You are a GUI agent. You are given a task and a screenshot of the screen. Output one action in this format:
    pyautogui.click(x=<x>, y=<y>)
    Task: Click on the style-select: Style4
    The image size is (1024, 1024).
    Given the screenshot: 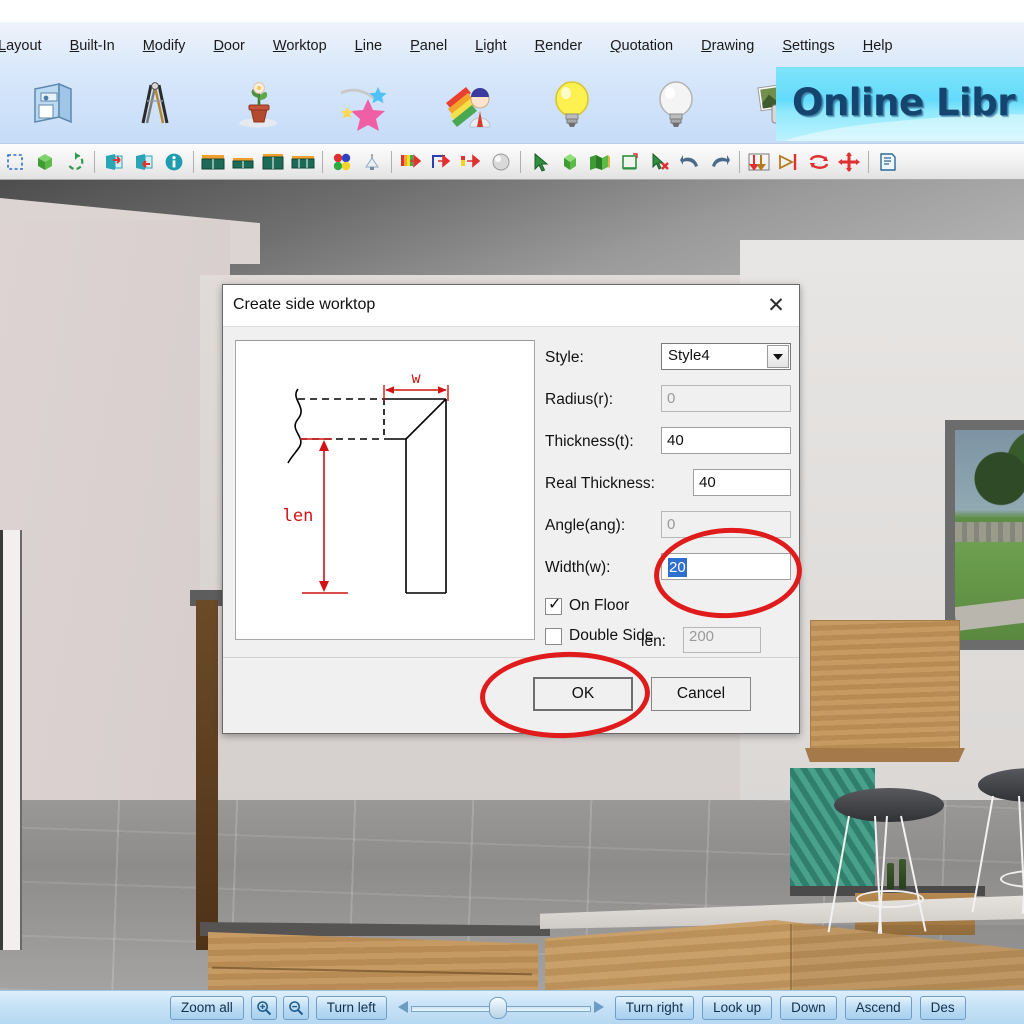 What is the action you would take?
    pyautogui.click(x=726, y=356)
    